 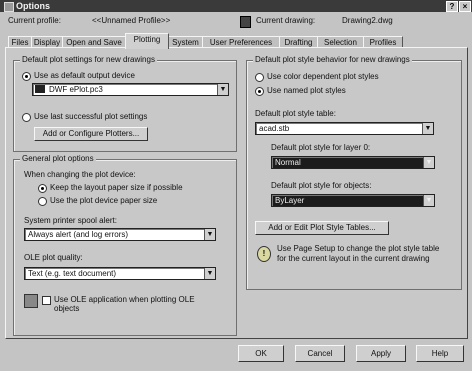 What do you see at coordinates (76, 89) in the screenshot?
I see `output-device-value: DWF ePlot.pc3` at bounding box center [76, 89].